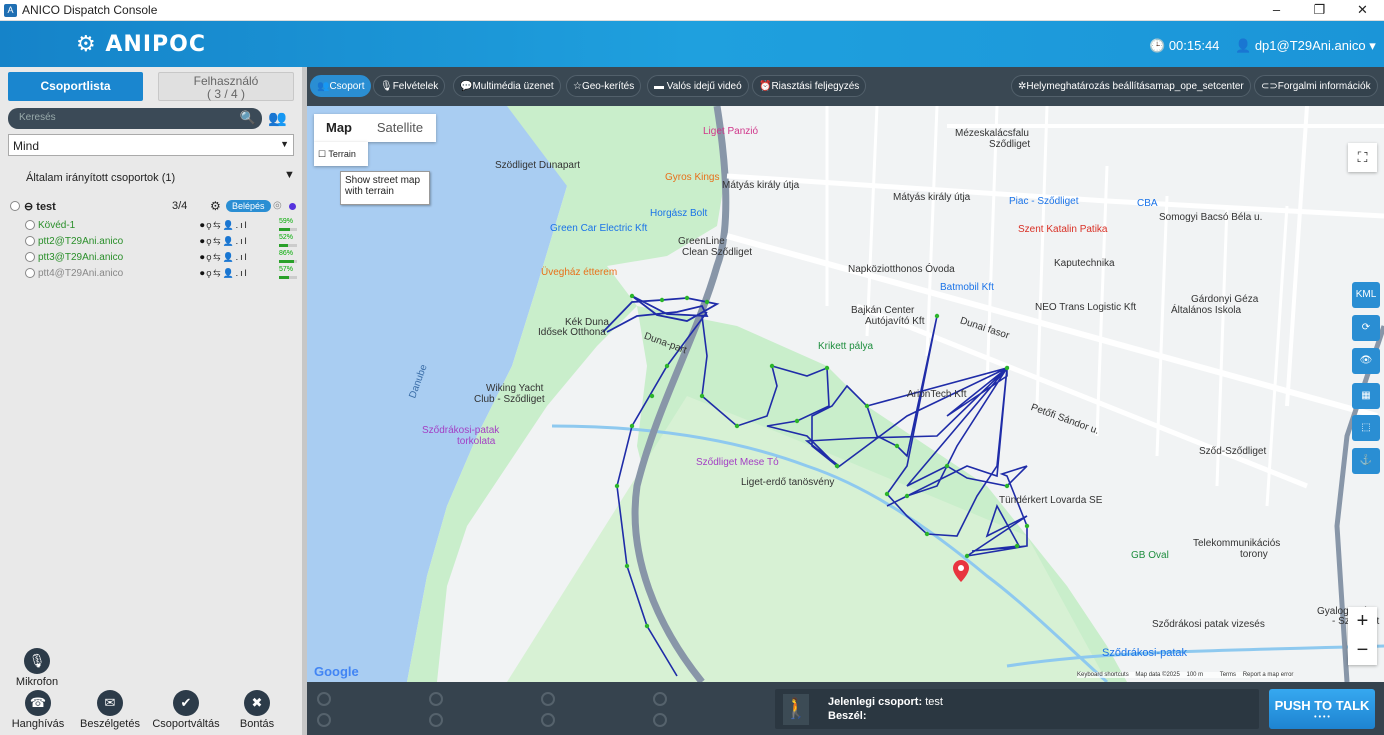 This screenshot has height=735, width=1384. Describe the element at coordinates (135, 118) in the screenshot. I see `search-input: Keresés 🔍` at that location.